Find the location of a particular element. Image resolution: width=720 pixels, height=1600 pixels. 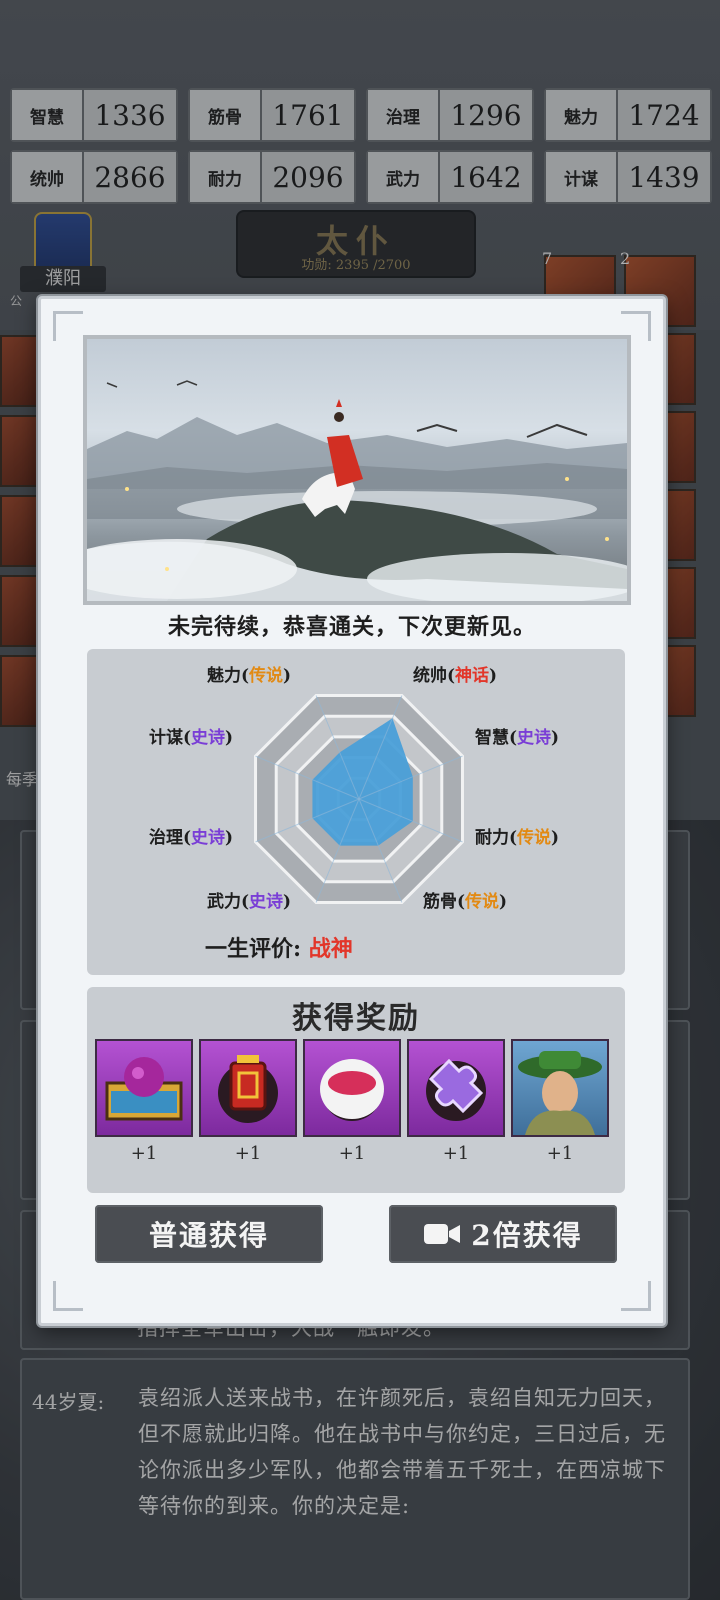

reward-panel: 获得奖励 +1 +1 +1 +1 +1 is located at coordinates (356, 1090).